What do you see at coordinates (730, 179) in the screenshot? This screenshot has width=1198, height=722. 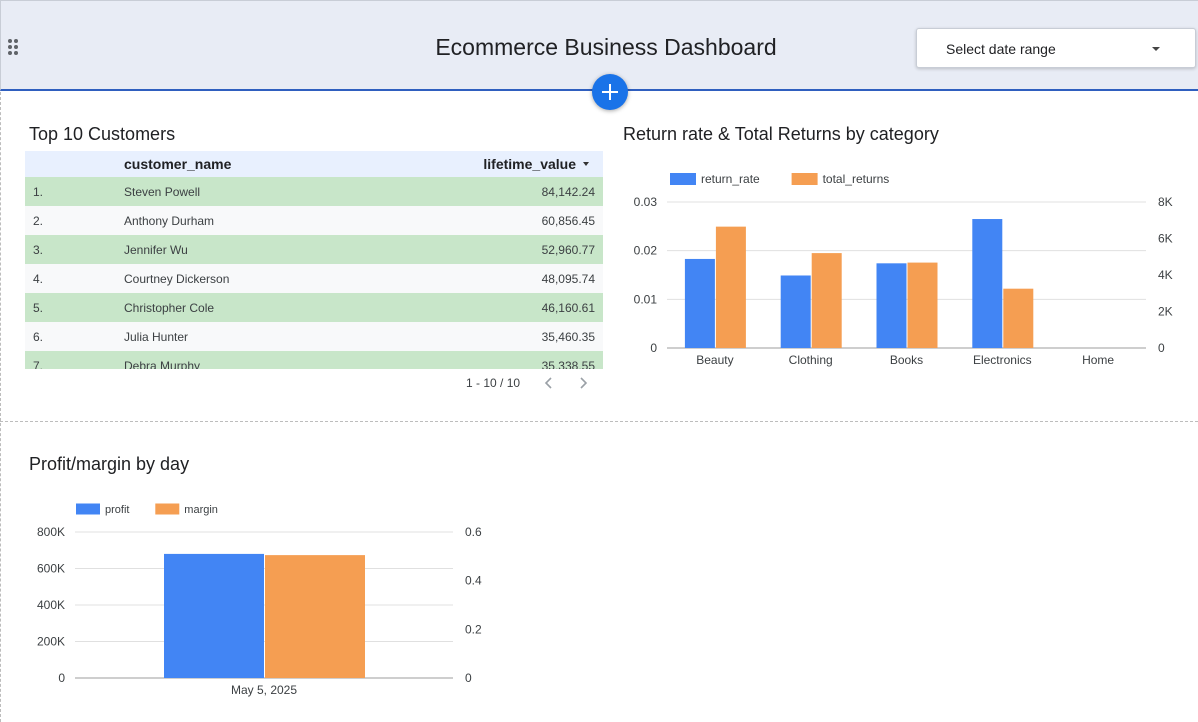 I see `legend-label-return_rate: return_rate` at bounding box center [730, 179].